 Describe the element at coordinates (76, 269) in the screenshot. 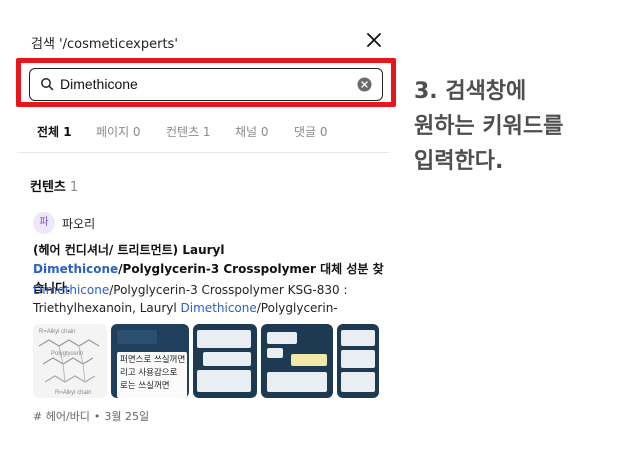

I see `post-title-keyword: Dimethicone` at that location.